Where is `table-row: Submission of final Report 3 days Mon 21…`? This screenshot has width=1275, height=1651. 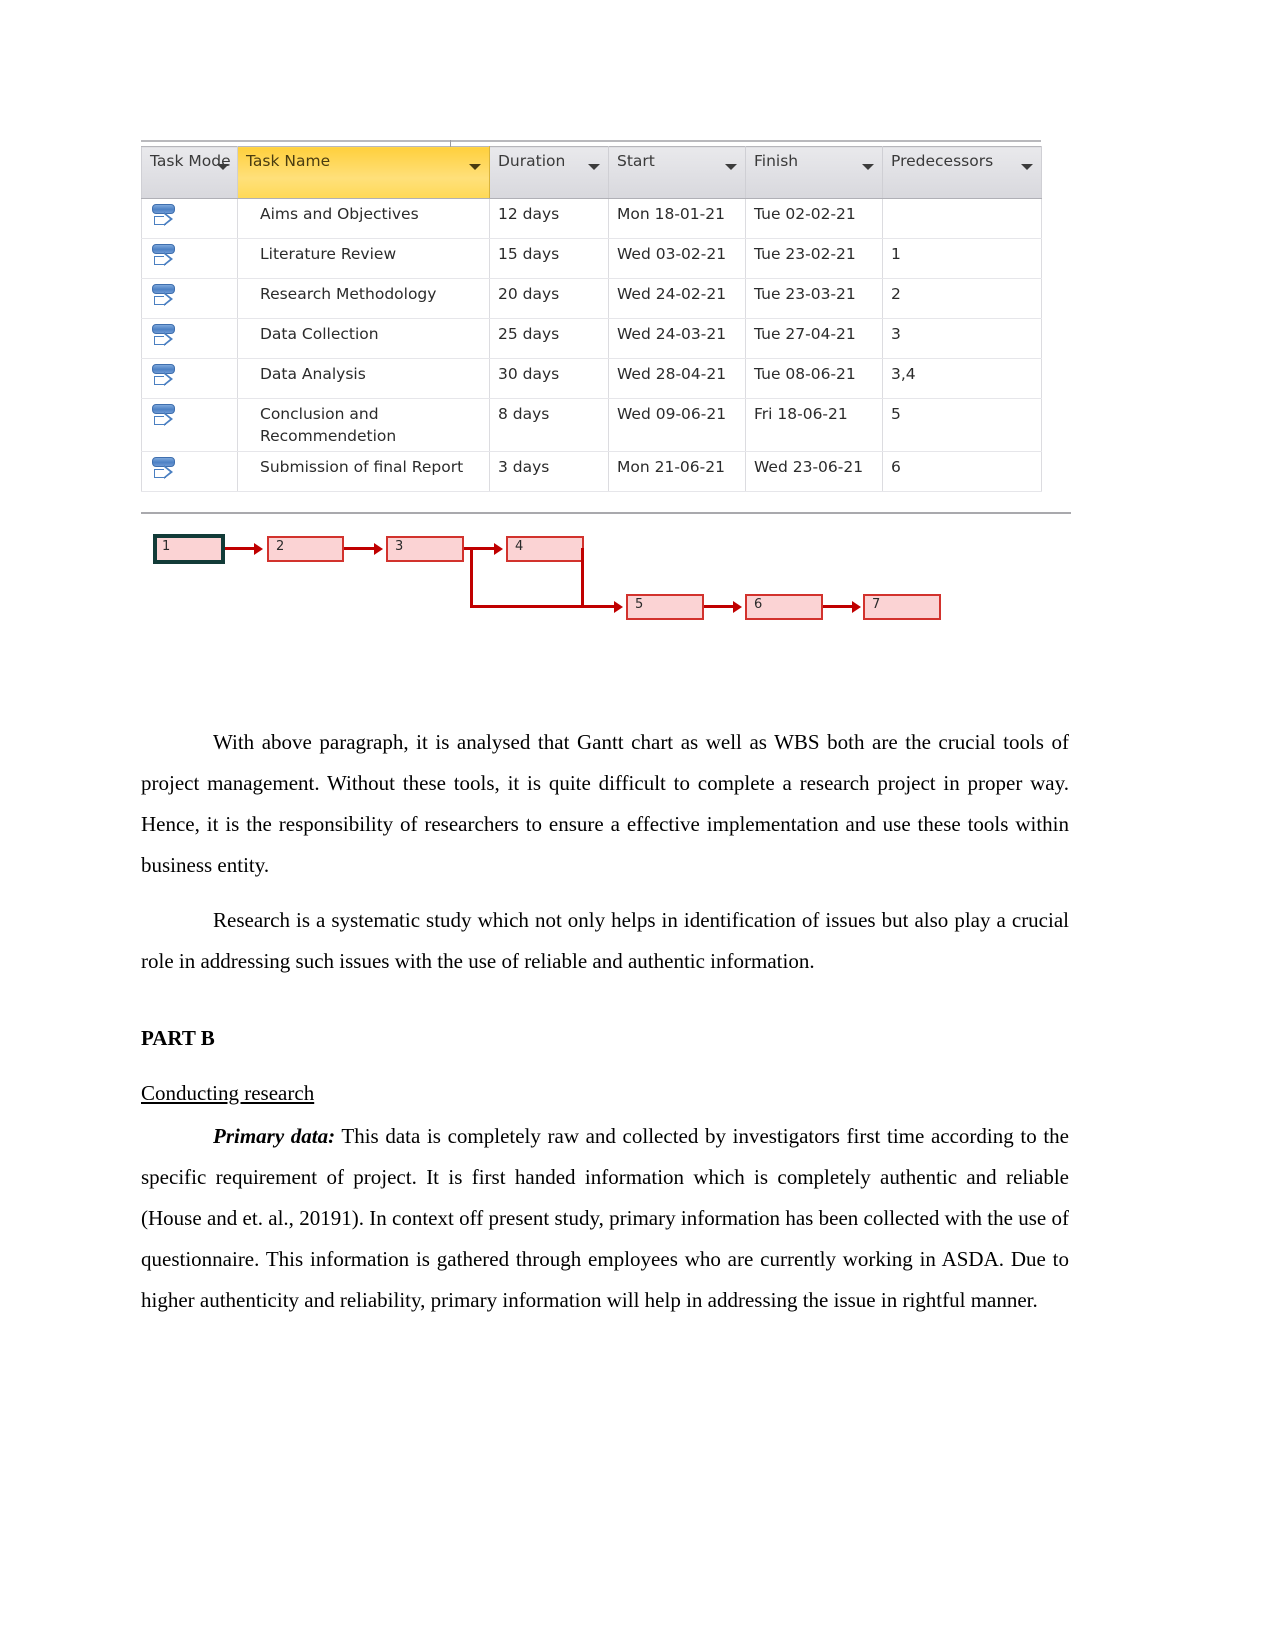 table-row: Submission of final Report 3 days Mon 21… is located at coordinates (591, 471).